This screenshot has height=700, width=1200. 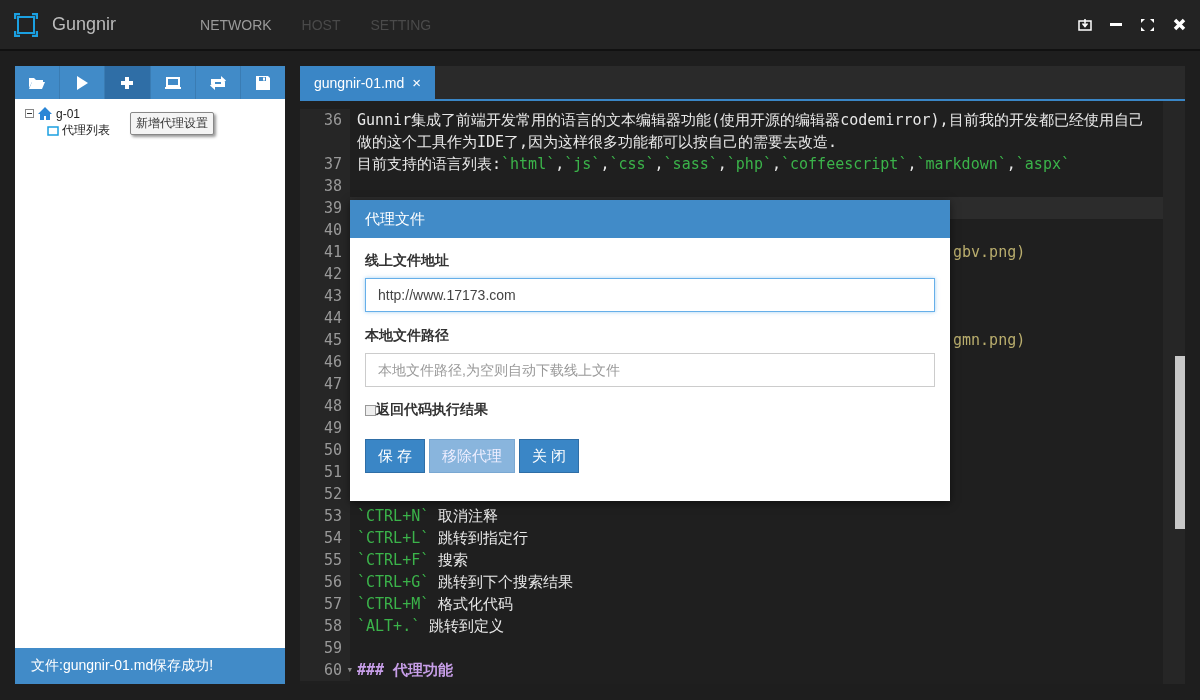 What do you see at coordinates (325, 626) in the screenshot?
I see `line-number: 58` at bounding box center [325, 626].